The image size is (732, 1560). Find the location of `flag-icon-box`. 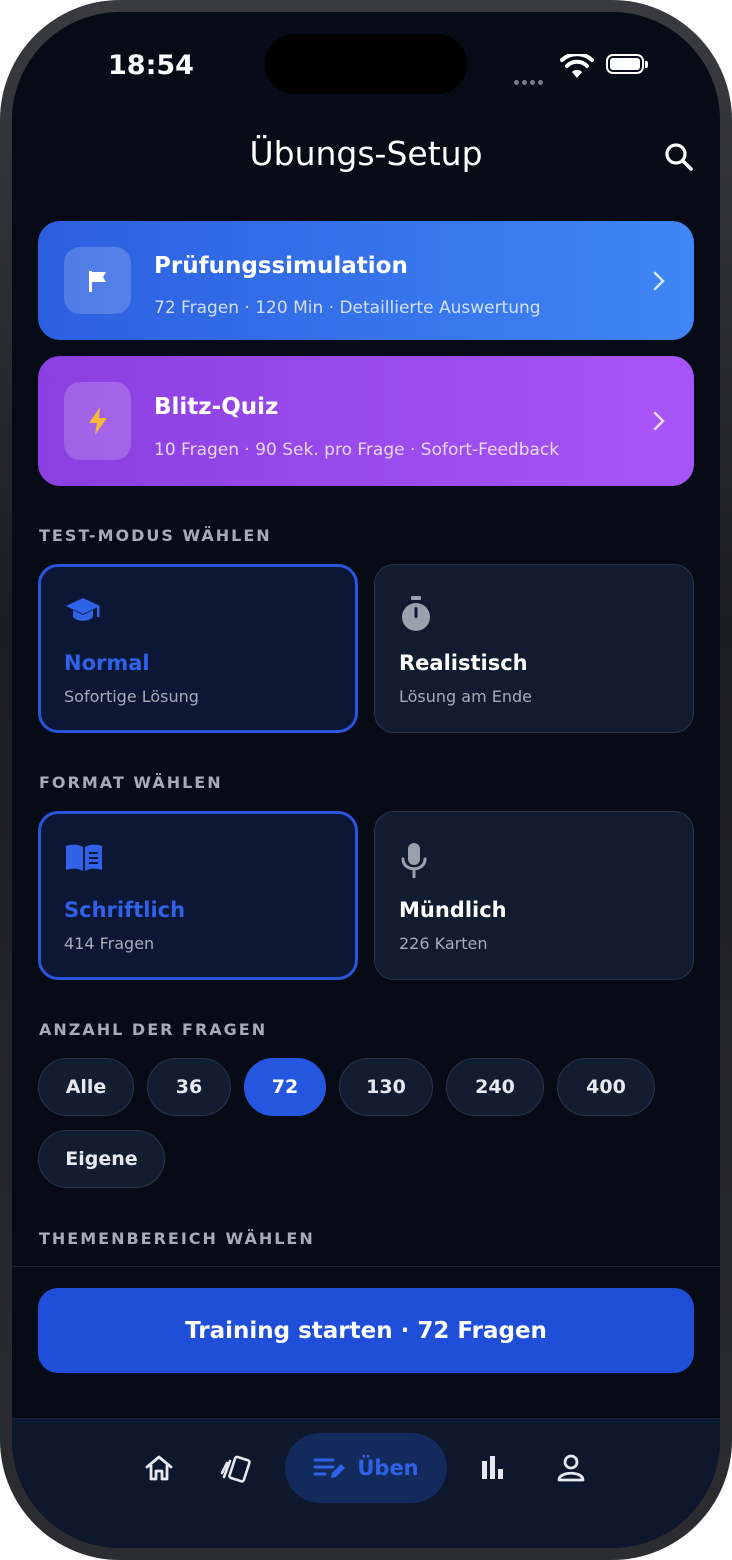

flag-icon-box is located at coordinates (97, 280).